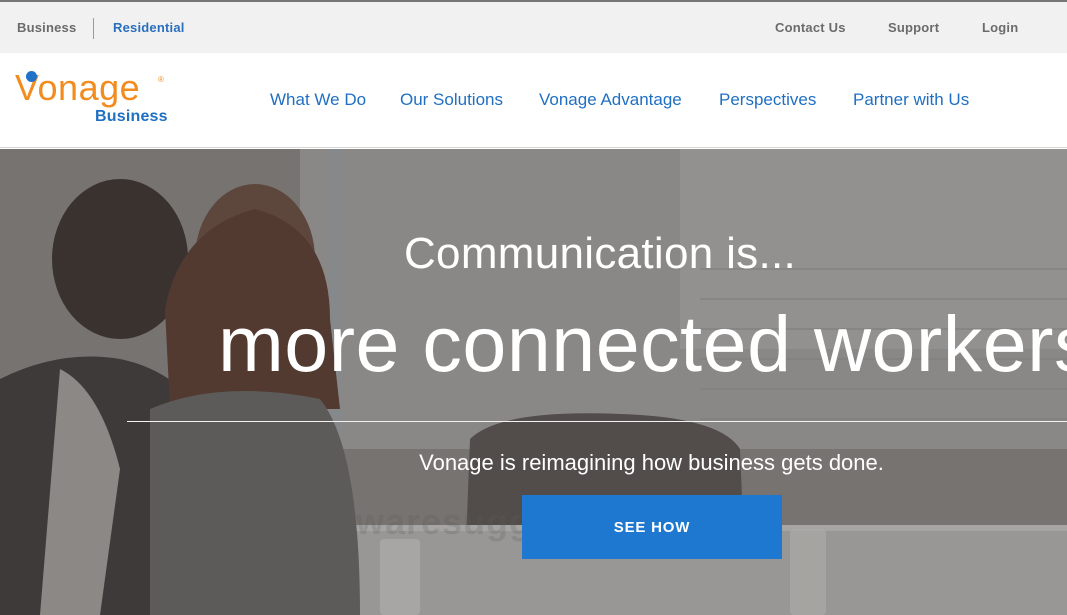 The image size is (1067, 615). Describe the element at coordinates (91, 98) in the screenshot. I see `vonage-business-logo: Vonage ® Business` at that location.